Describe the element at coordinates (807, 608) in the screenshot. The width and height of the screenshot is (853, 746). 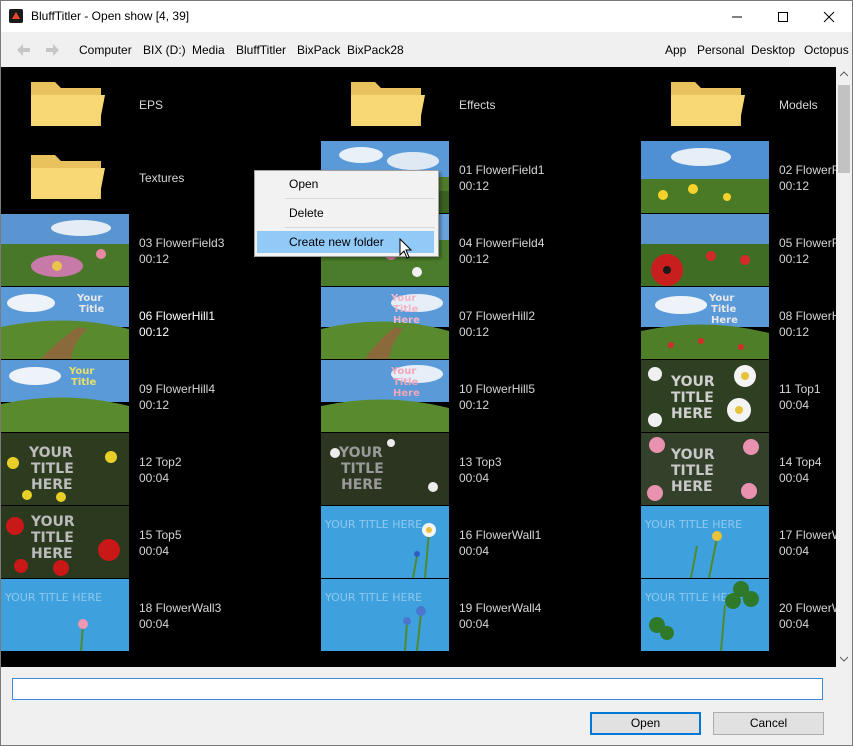
I see `show-name: 20 FlowerW` at that location.